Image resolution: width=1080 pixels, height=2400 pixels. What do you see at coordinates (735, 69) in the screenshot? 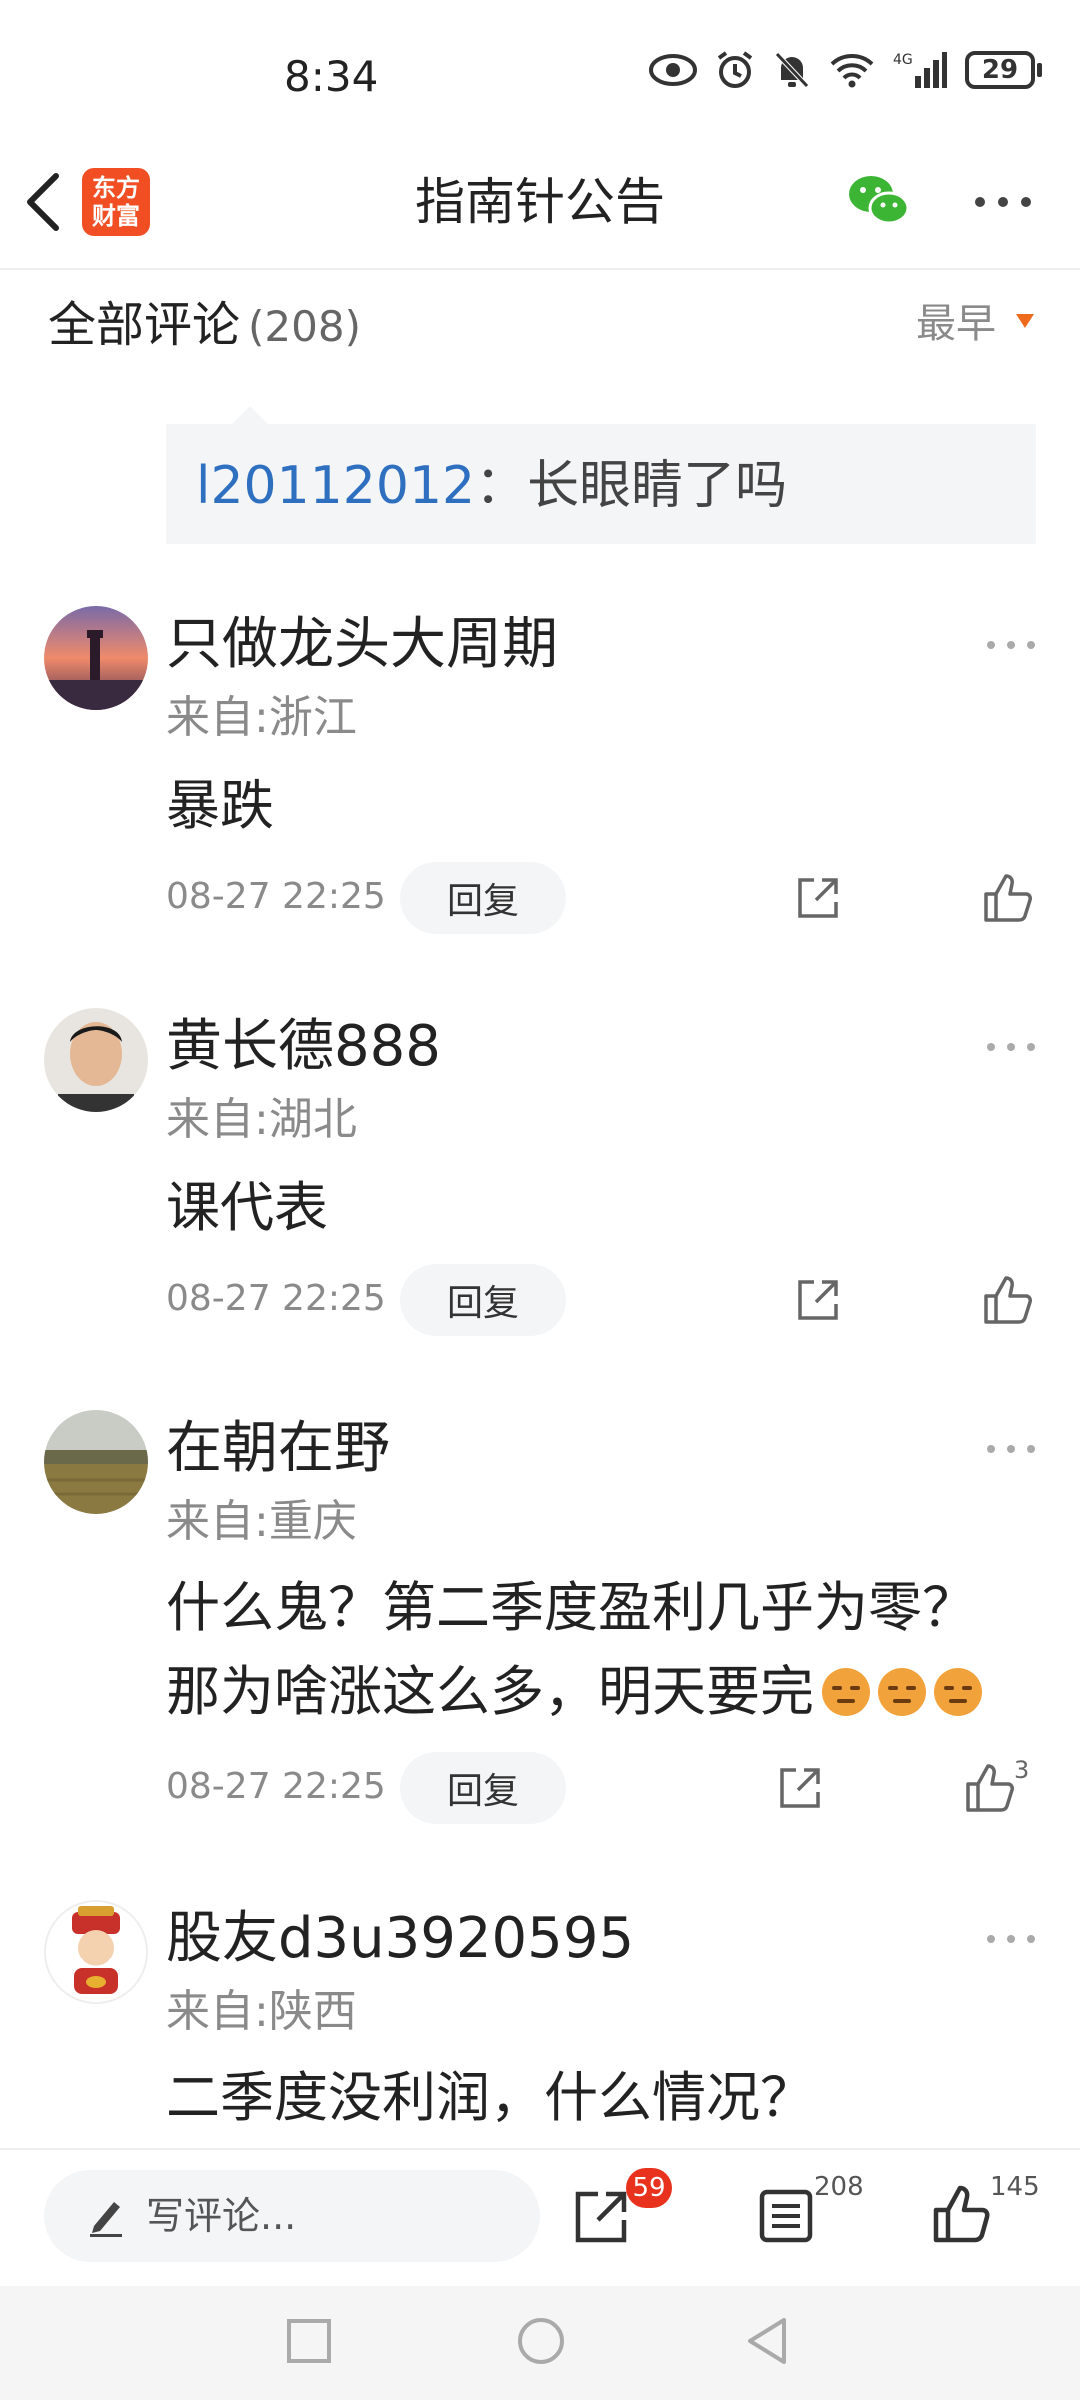
I see `alarm-icon` at bounding box center [735, 69].